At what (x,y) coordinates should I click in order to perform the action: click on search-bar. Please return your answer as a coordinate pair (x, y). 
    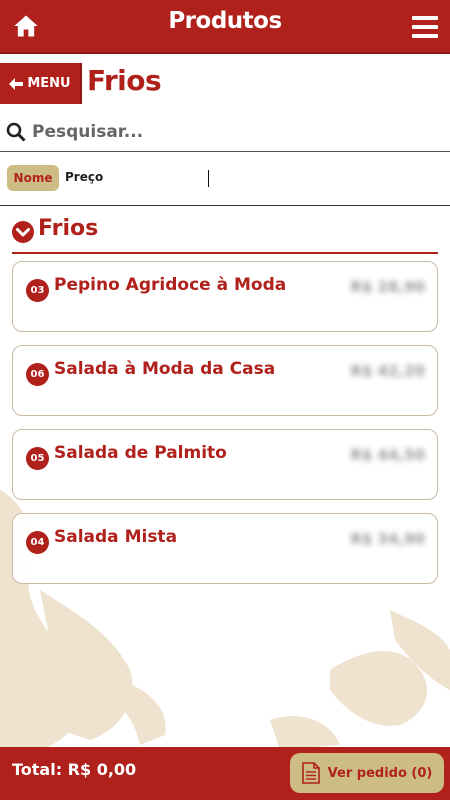
    Looking at the image, I should click on (225, 132).